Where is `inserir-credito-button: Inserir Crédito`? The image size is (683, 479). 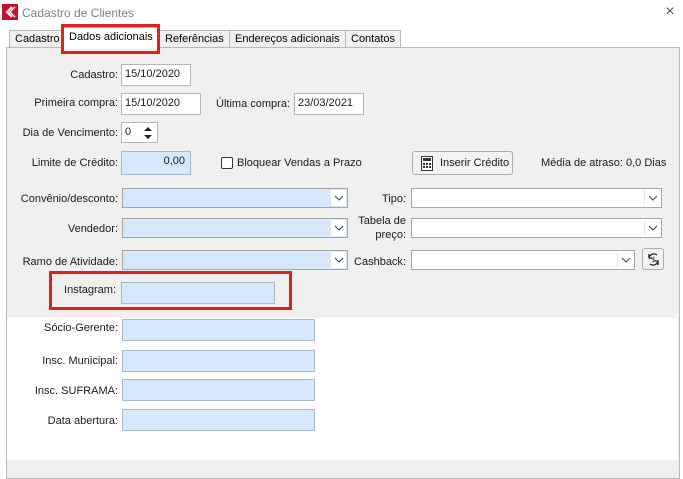 inserir-credito-button: Inserir Crédito is located at coordinates (462, 163).